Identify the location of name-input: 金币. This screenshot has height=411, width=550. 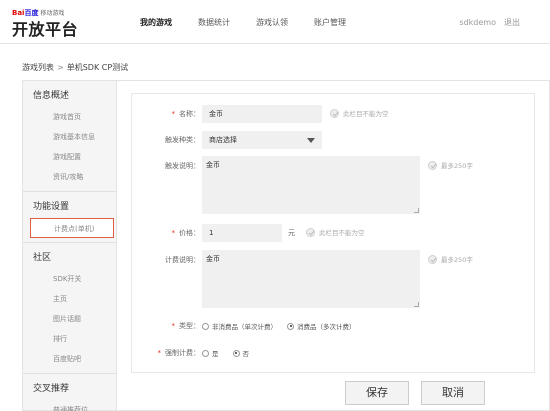
(262, 114).